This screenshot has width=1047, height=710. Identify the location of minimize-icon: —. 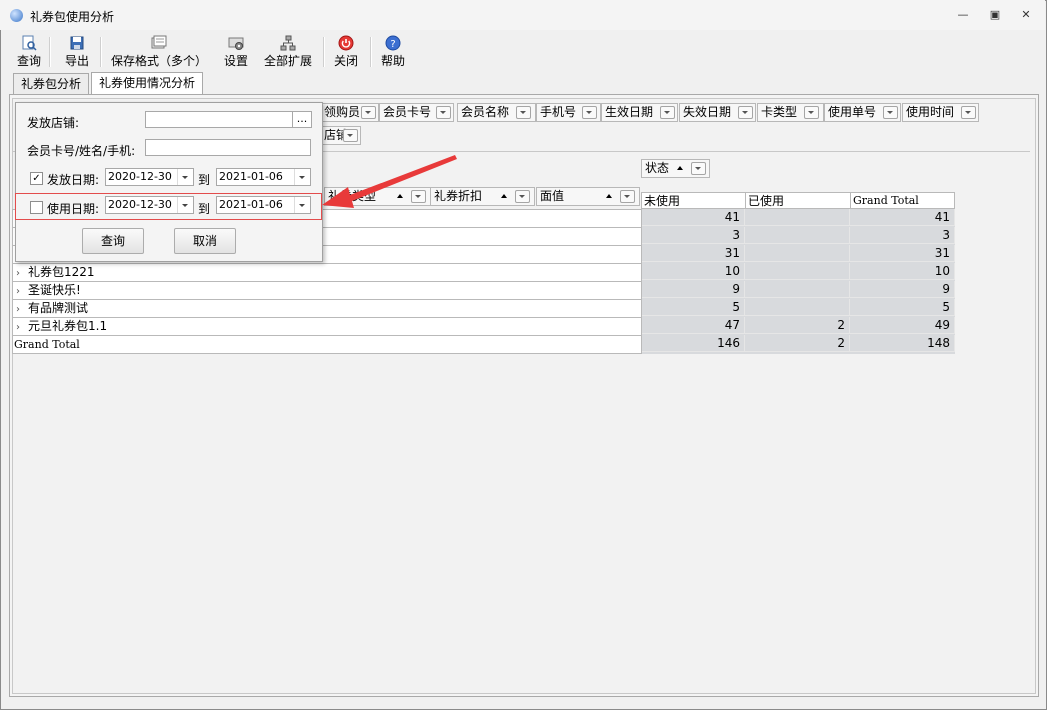
(963, 15).